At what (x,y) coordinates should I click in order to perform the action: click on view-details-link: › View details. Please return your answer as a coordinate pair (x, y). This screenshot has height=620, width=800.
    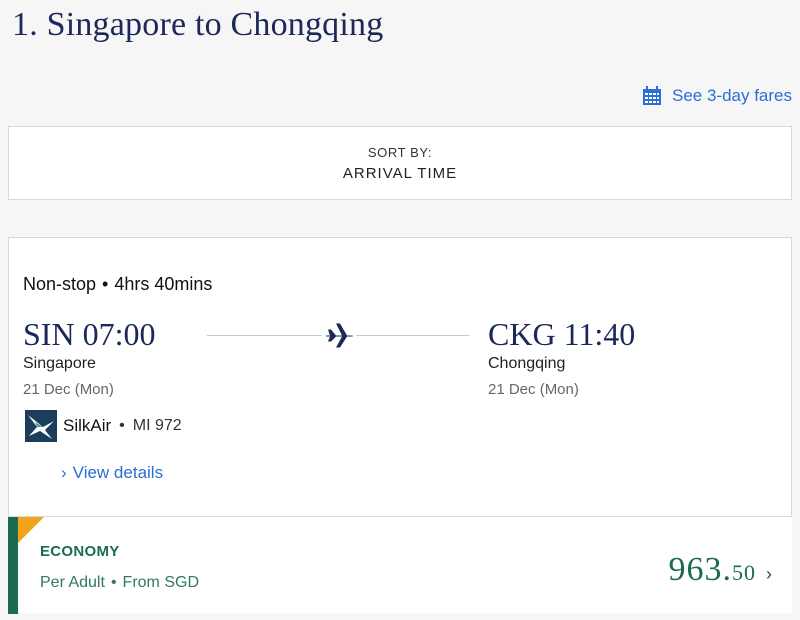
    Looking at the image, I should click on (112, 473).